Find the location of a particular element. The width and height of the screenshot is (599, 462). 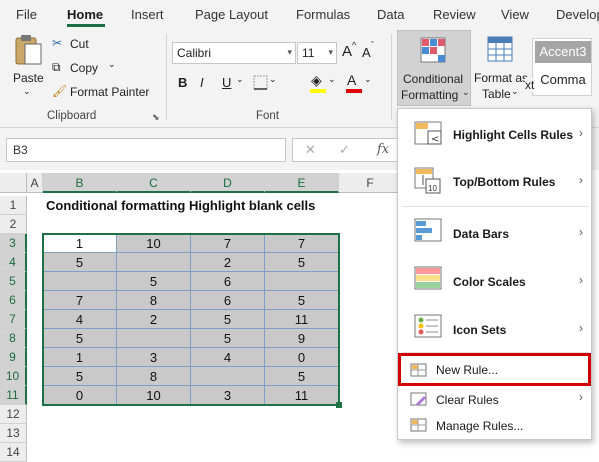

grow-font-button: A is located at coordinates (347, 51).